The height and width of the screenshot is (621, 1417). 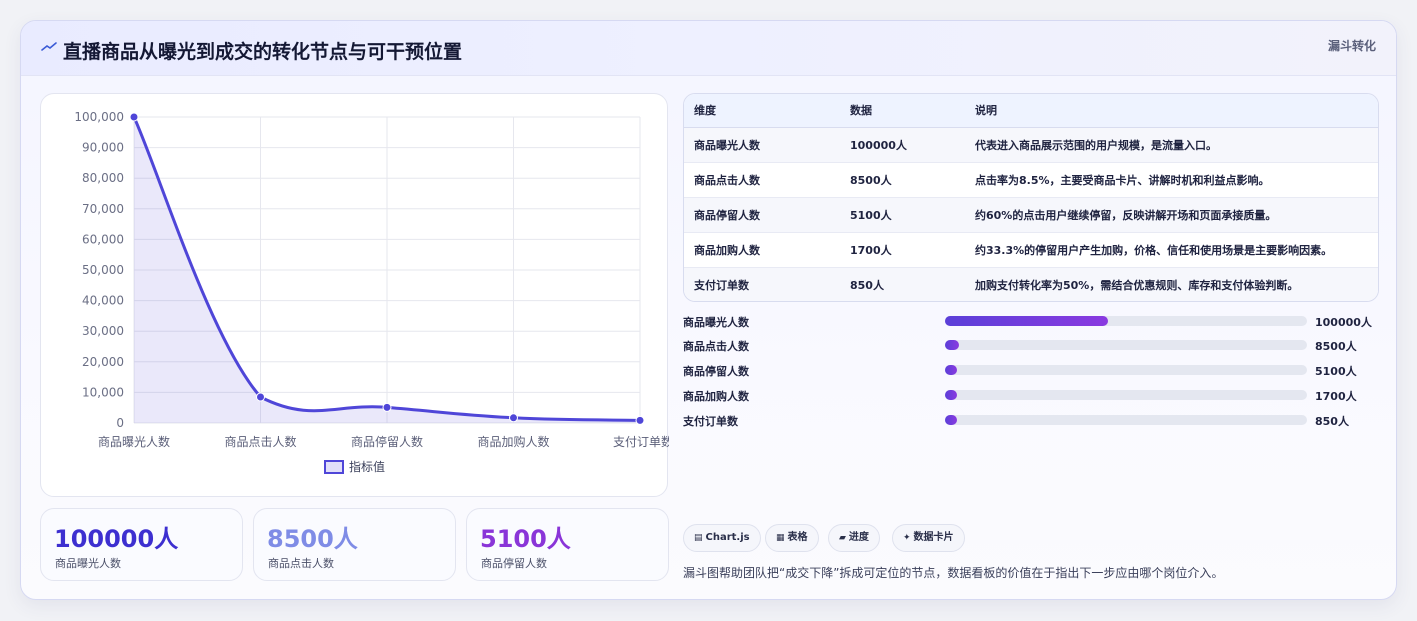 I want to click on progress-label: 支付订单数, so click(x=710, y=421).